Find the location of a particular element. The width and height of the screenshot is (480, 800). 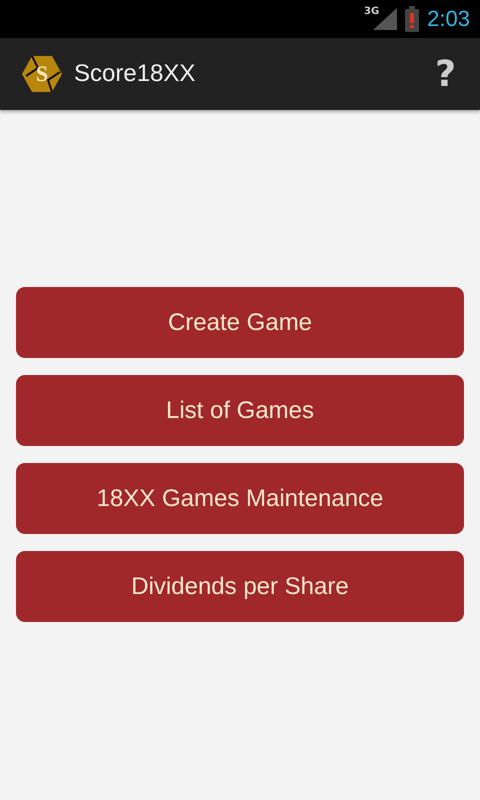

menu-button: List of Games is located at coordinates (240, 410).